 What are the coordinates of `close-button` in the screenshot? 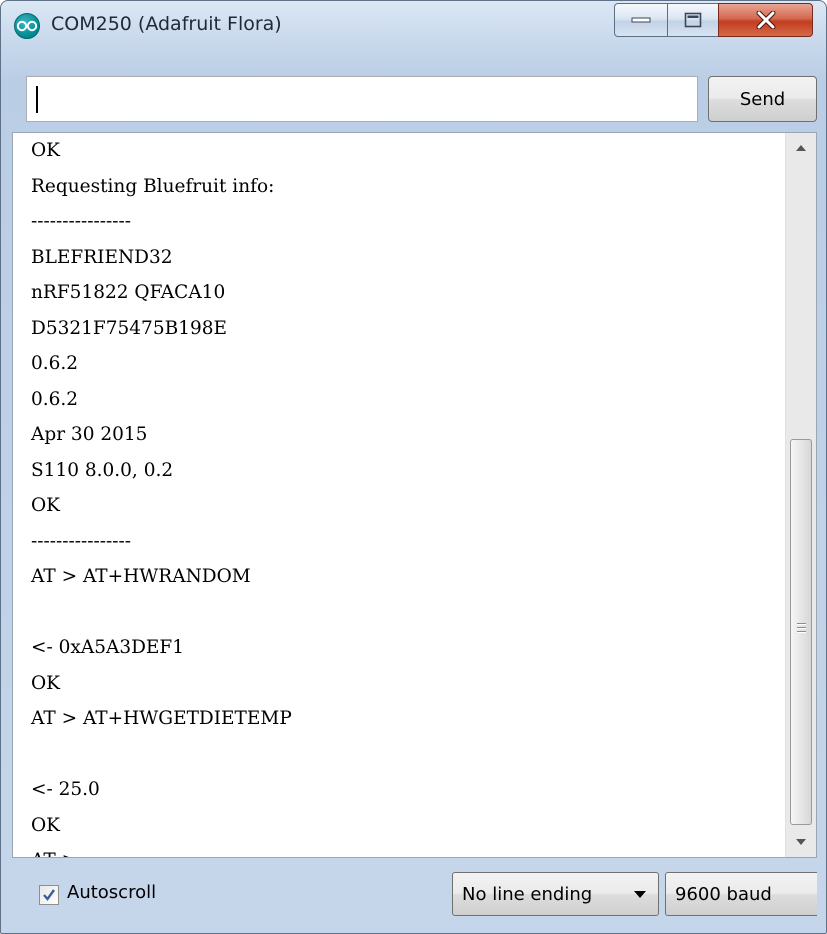 It's located at (765, 20).